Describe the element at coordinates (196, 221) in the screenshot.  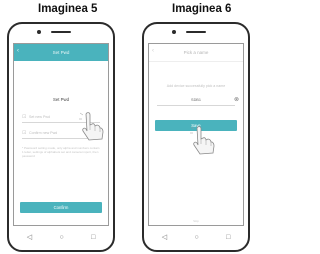
I see `skip-link: Skip` at that location.